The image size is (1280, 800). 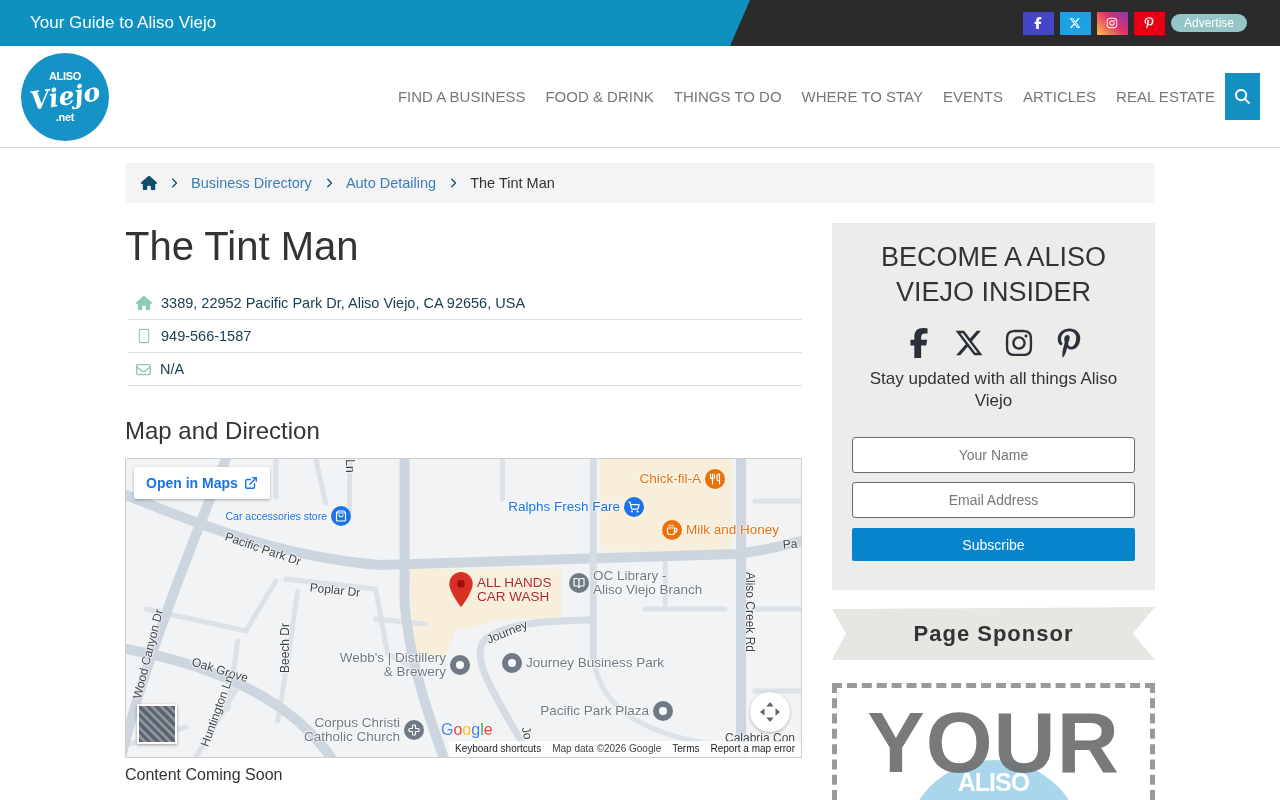 What do you see at coordinates (993, 633) in the screenshot?
I see `ribbon-title: Page Sponsor` at bounding box center [993, 633].